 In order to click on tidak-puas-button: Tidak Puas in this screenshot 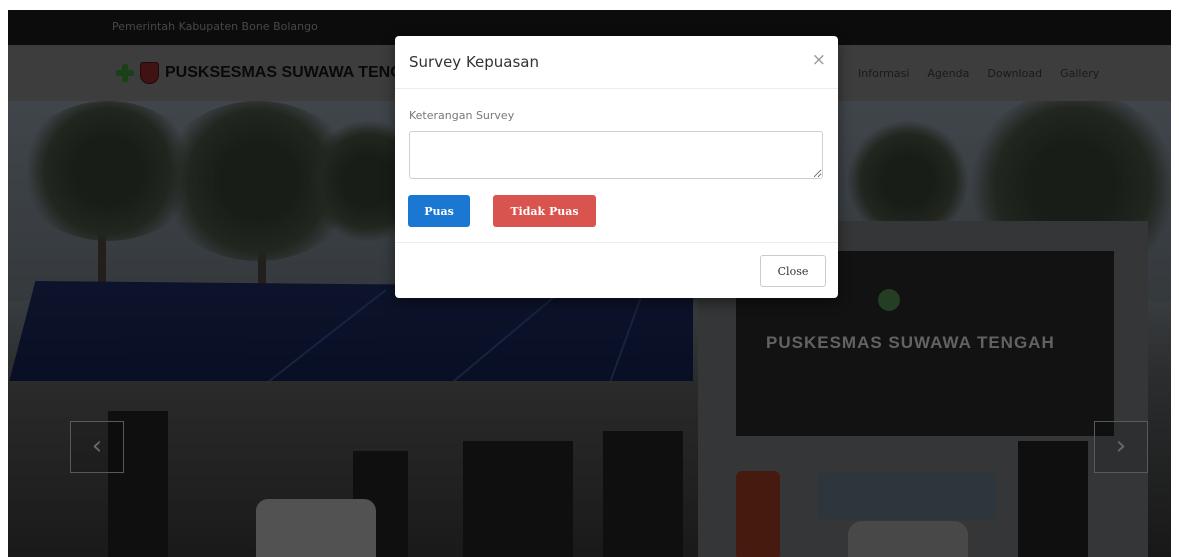, I will do `click(544, 211)`.